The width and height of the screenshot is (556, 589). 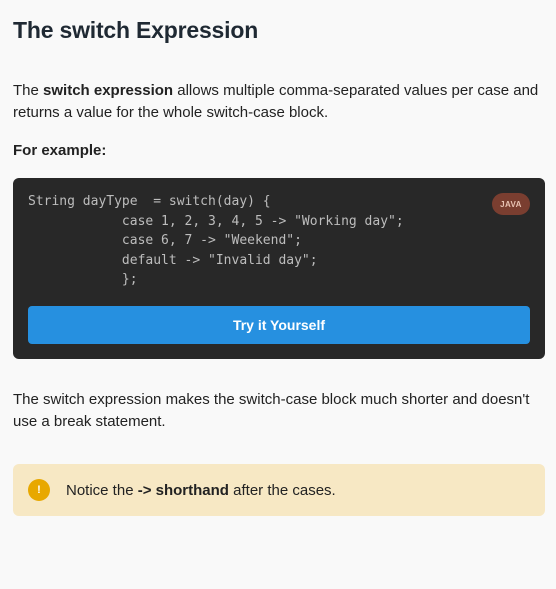 I want to click on note-text-before: Notice the, so click(x=102, y=490).